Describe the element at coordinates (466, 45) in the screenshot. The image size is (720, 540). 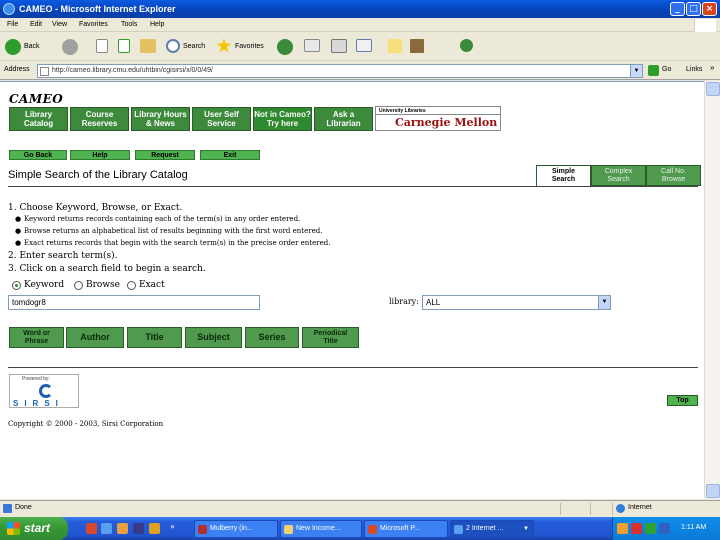
I see `messenger-icon` at that location.